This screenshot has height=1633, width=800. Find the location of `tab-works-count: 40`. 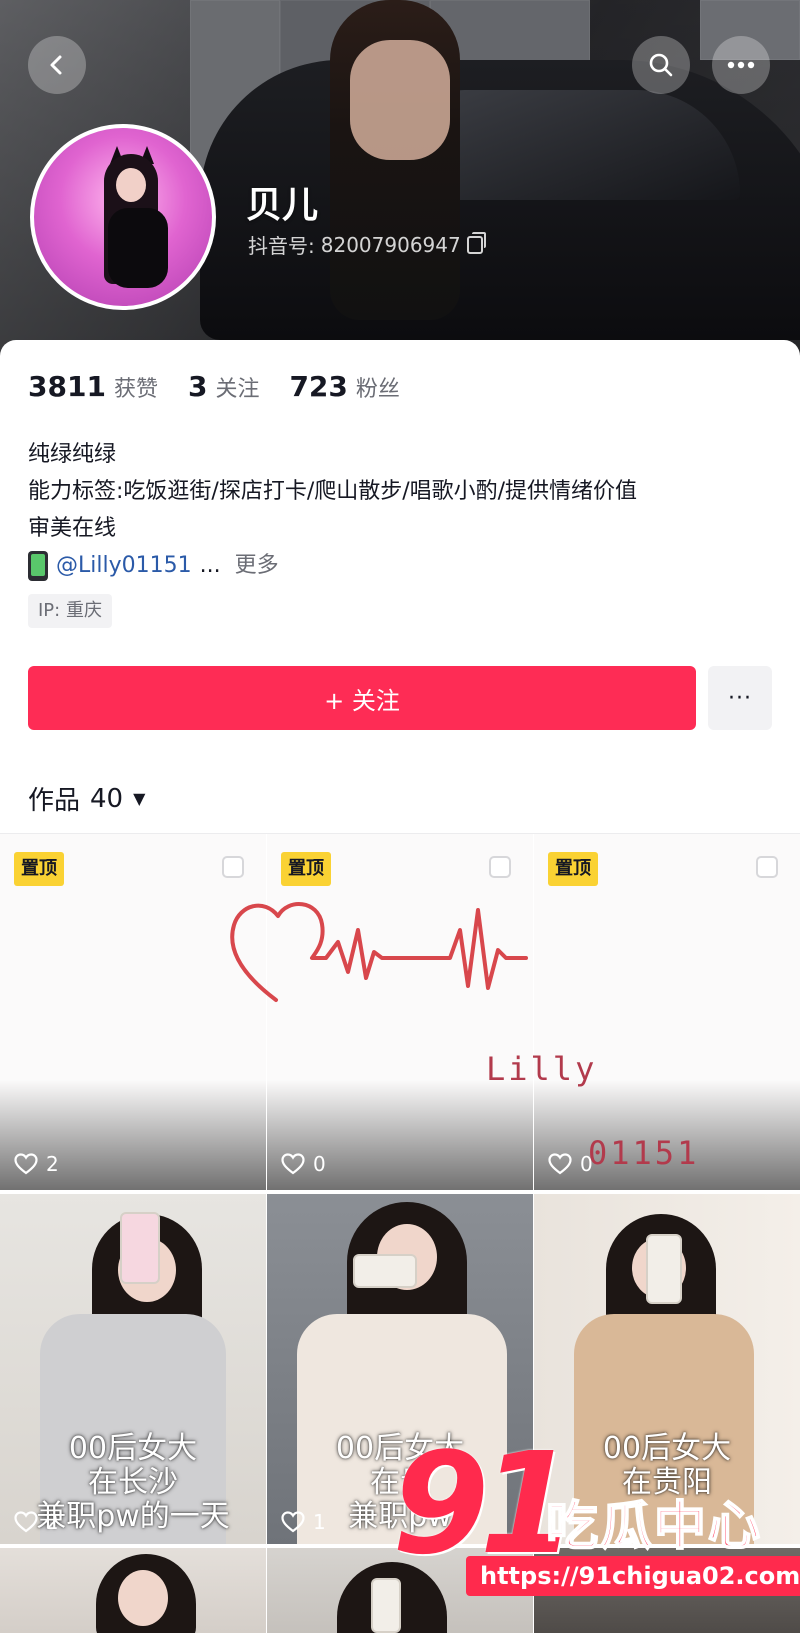

tab-works-count: 40 is located at coordinates (107, 798).